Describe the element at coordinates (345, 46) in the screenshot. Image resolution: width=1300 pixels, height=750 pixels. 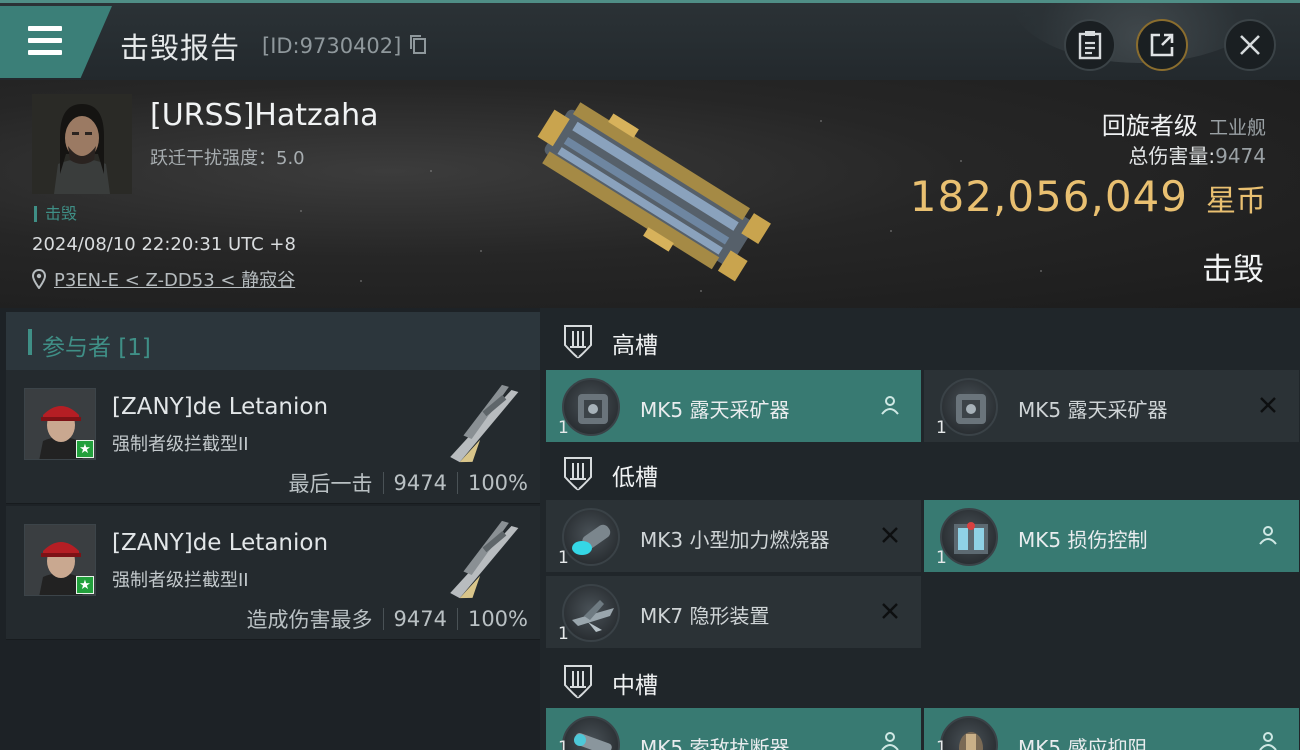
I see `report-id: [ID:9730402]` at that location.